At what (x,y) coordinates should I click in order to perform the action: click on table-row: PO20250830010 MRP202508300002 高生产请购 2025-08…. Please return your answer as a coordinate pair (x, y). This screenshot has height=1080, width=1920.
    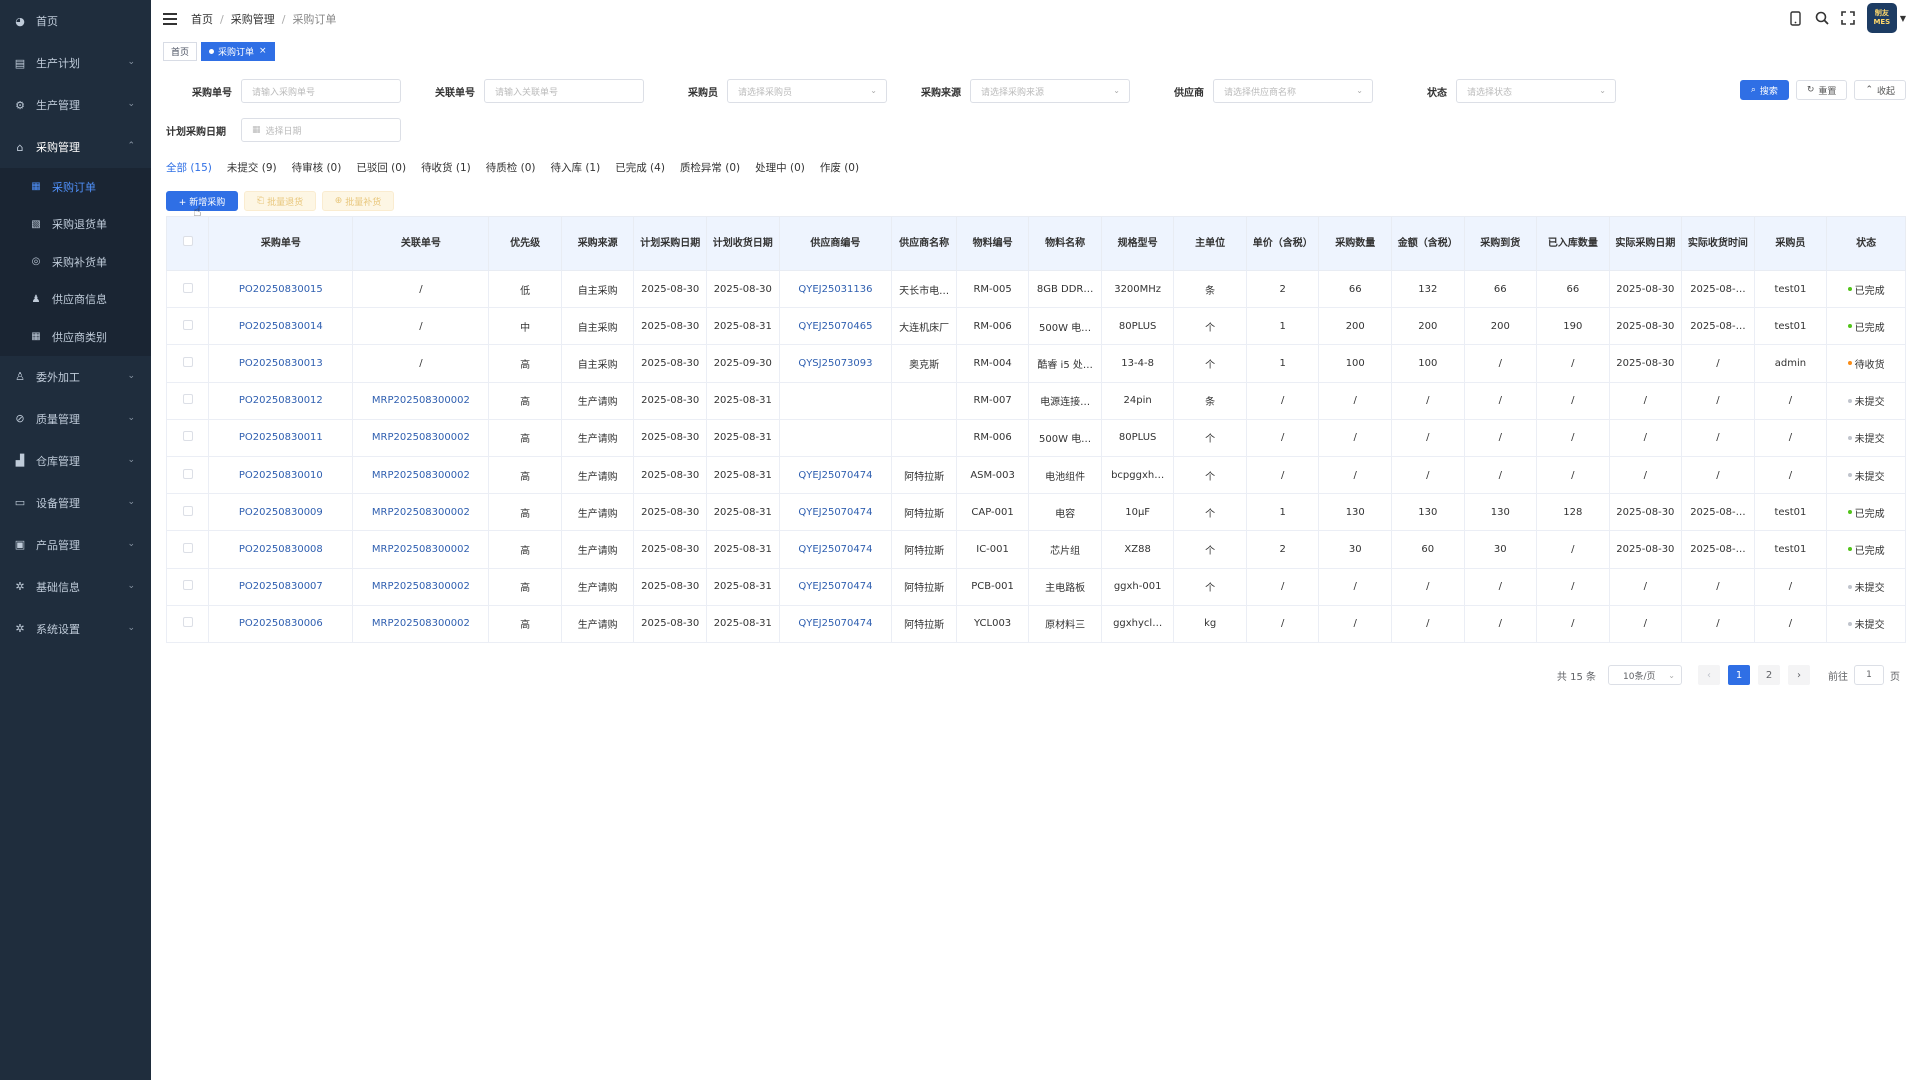
    Looking at the image, I should click on (1035, 475).